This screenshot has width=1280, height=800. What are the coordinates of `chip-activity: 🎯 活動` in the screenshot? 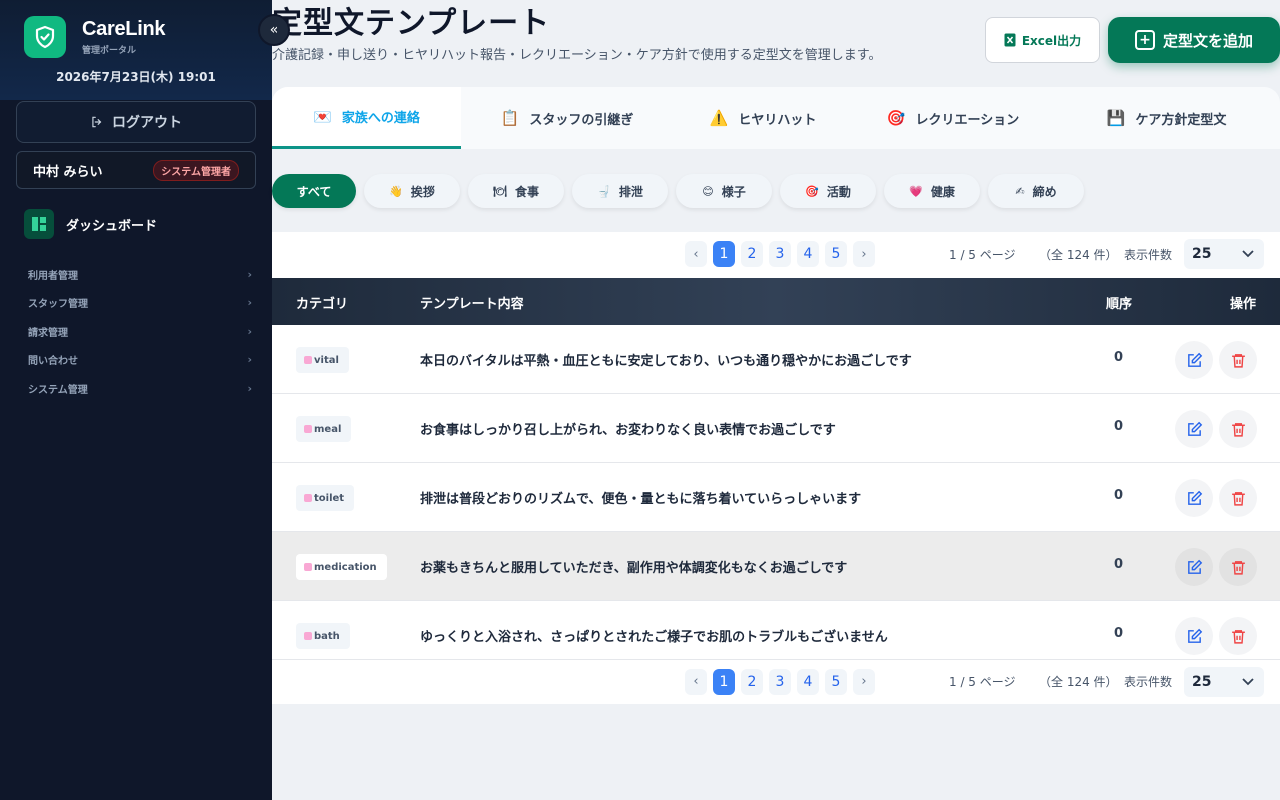 It's located at (828, 191).